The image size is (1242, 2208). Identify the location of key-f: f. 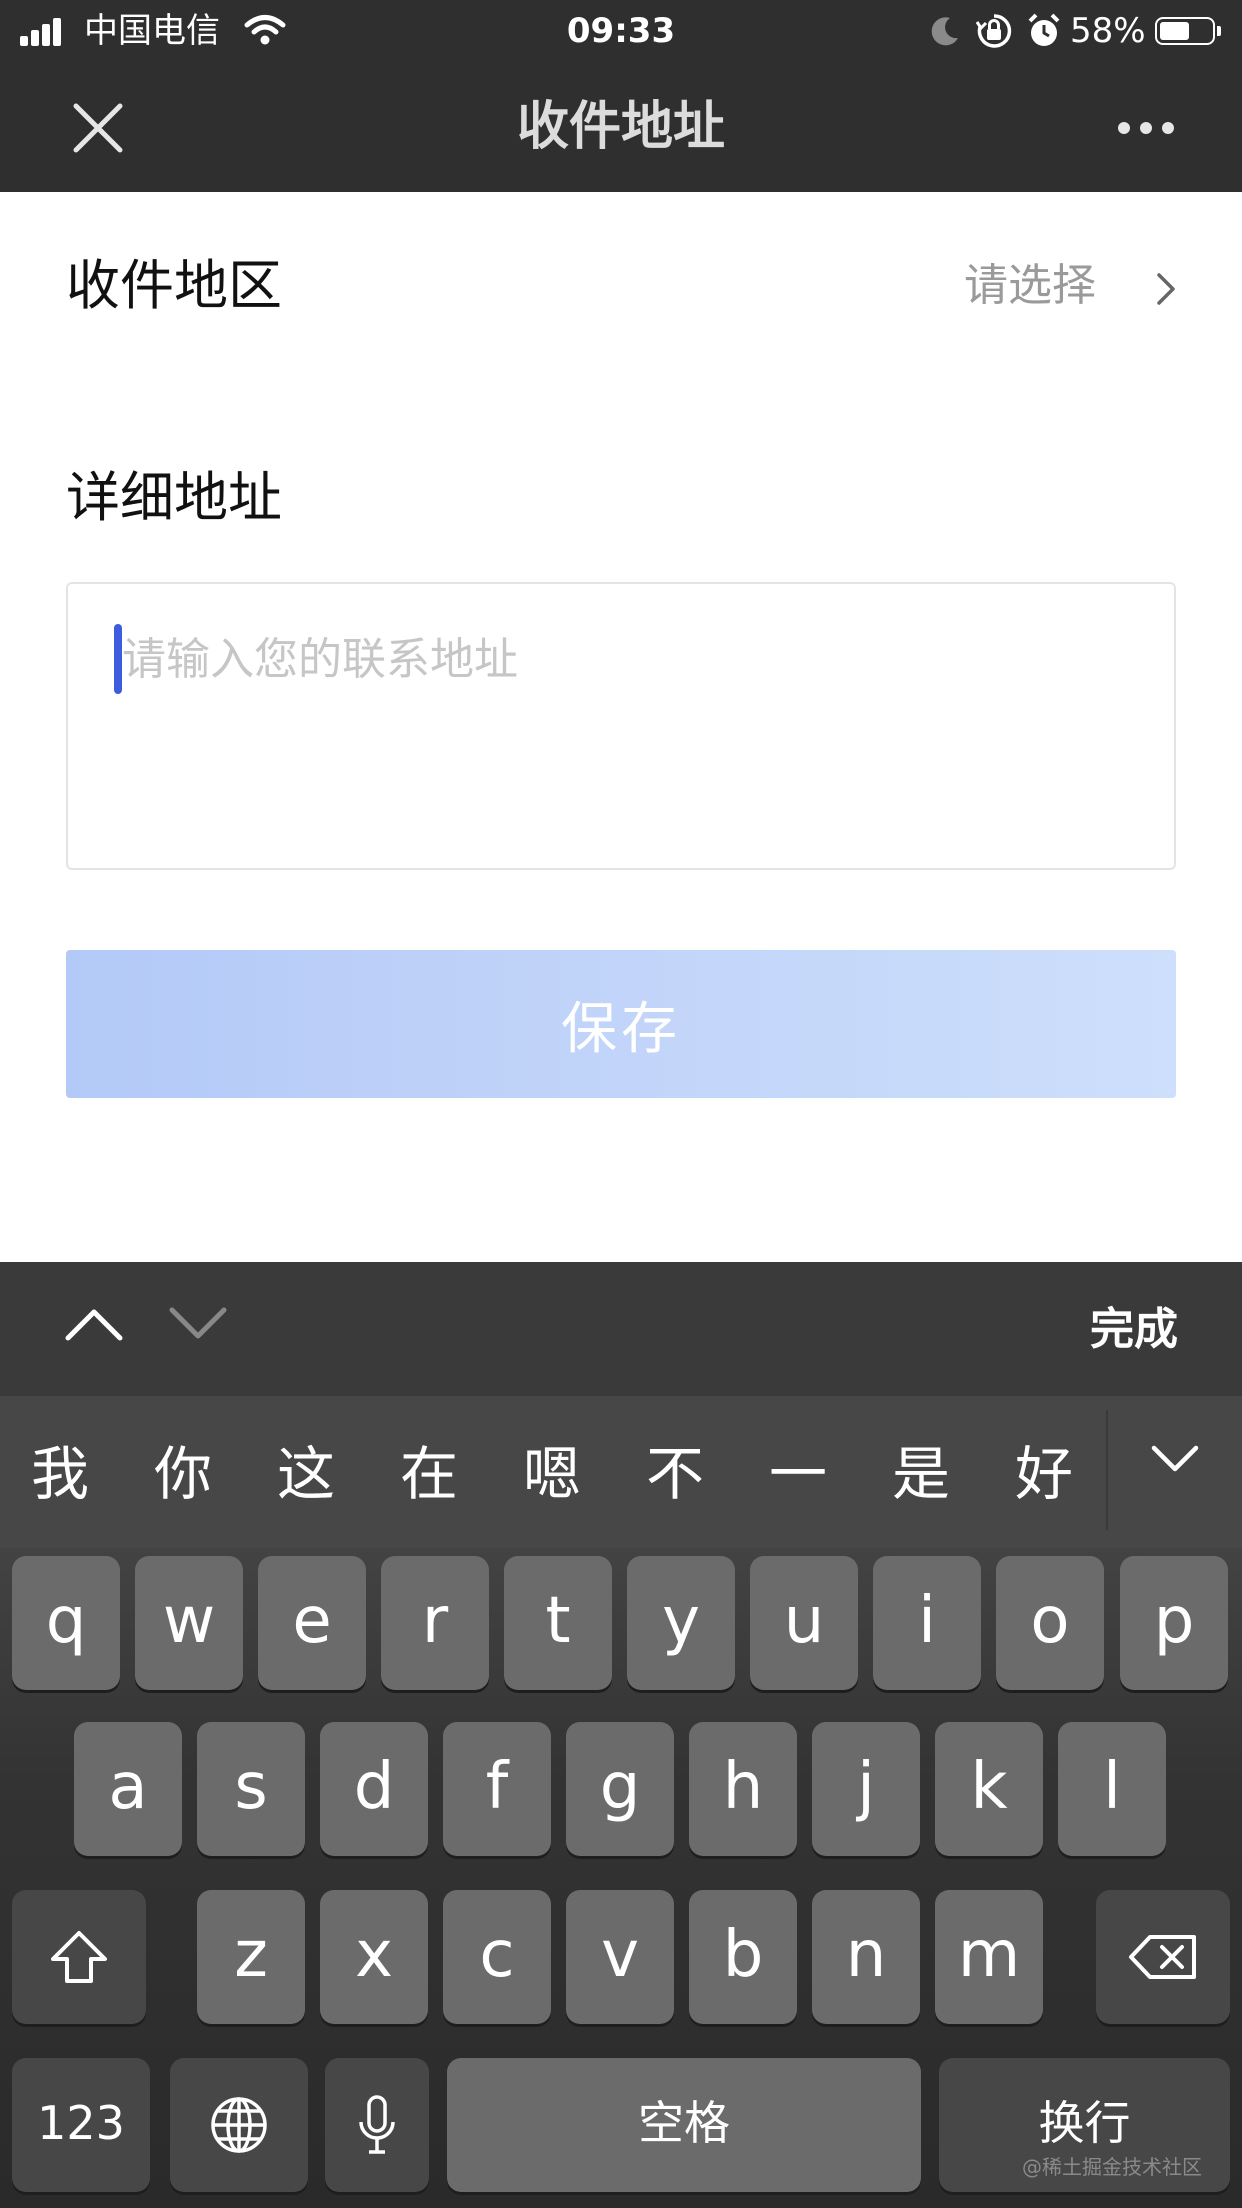
(497, 1789).